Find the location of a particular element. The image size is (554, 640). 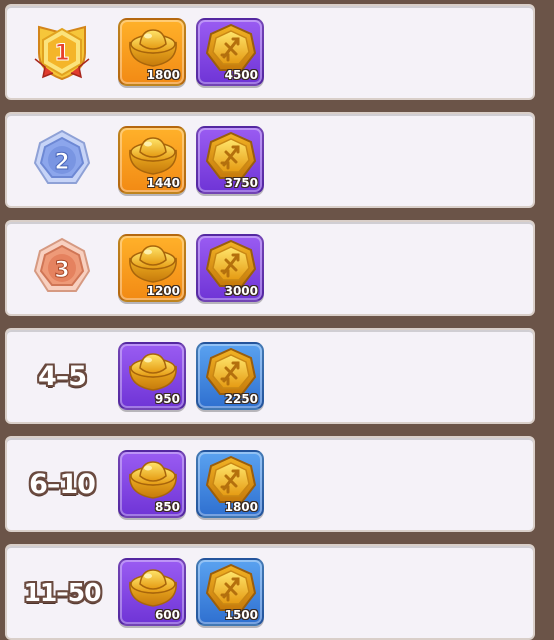

reward-gold-ingot: 950 is located at coordinates (152, 376).